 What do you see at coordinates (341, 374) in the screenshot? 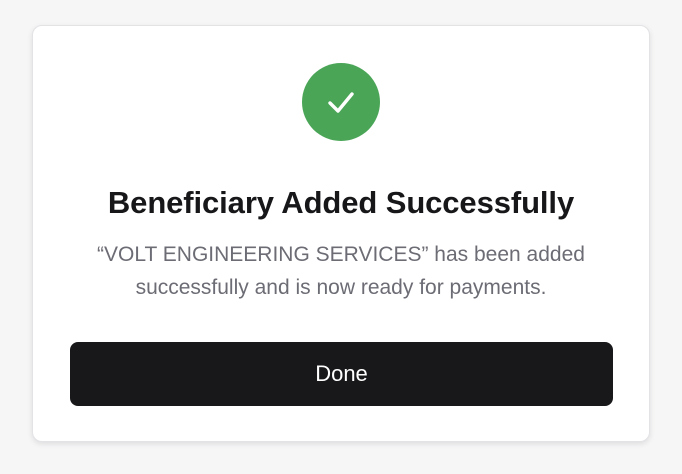
I see `done-button: Done` at bounding box center [341, 374].